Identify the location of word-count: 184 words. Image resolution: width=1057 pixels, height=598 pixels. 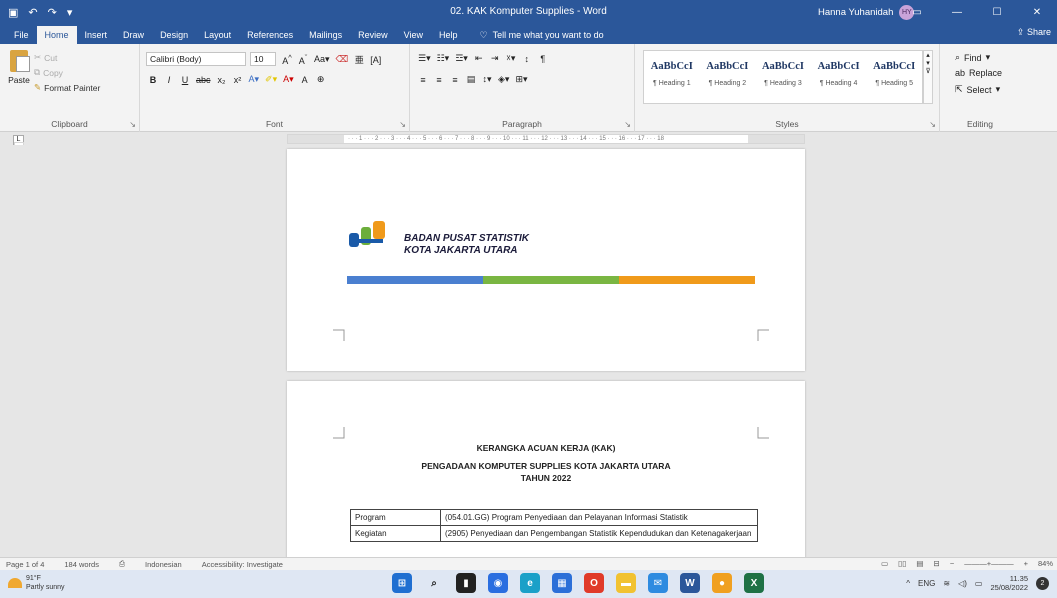
(85, 564).